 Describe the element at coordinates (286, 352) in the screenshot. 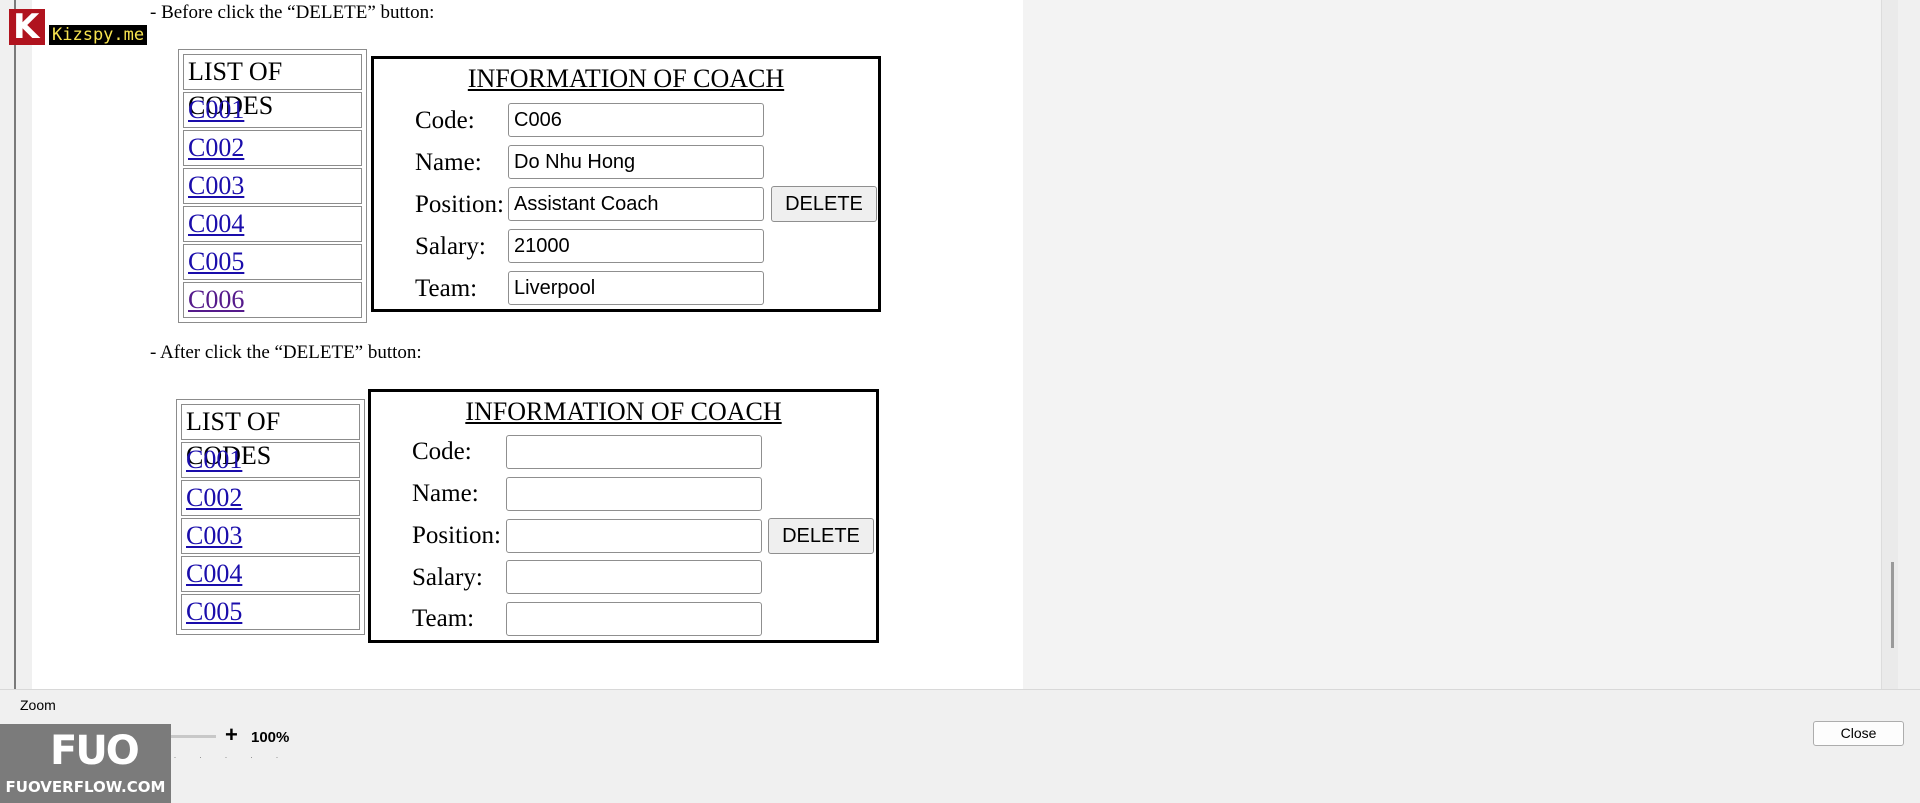

I see `caption-after: - After click the “DELETE” button:` at that location.